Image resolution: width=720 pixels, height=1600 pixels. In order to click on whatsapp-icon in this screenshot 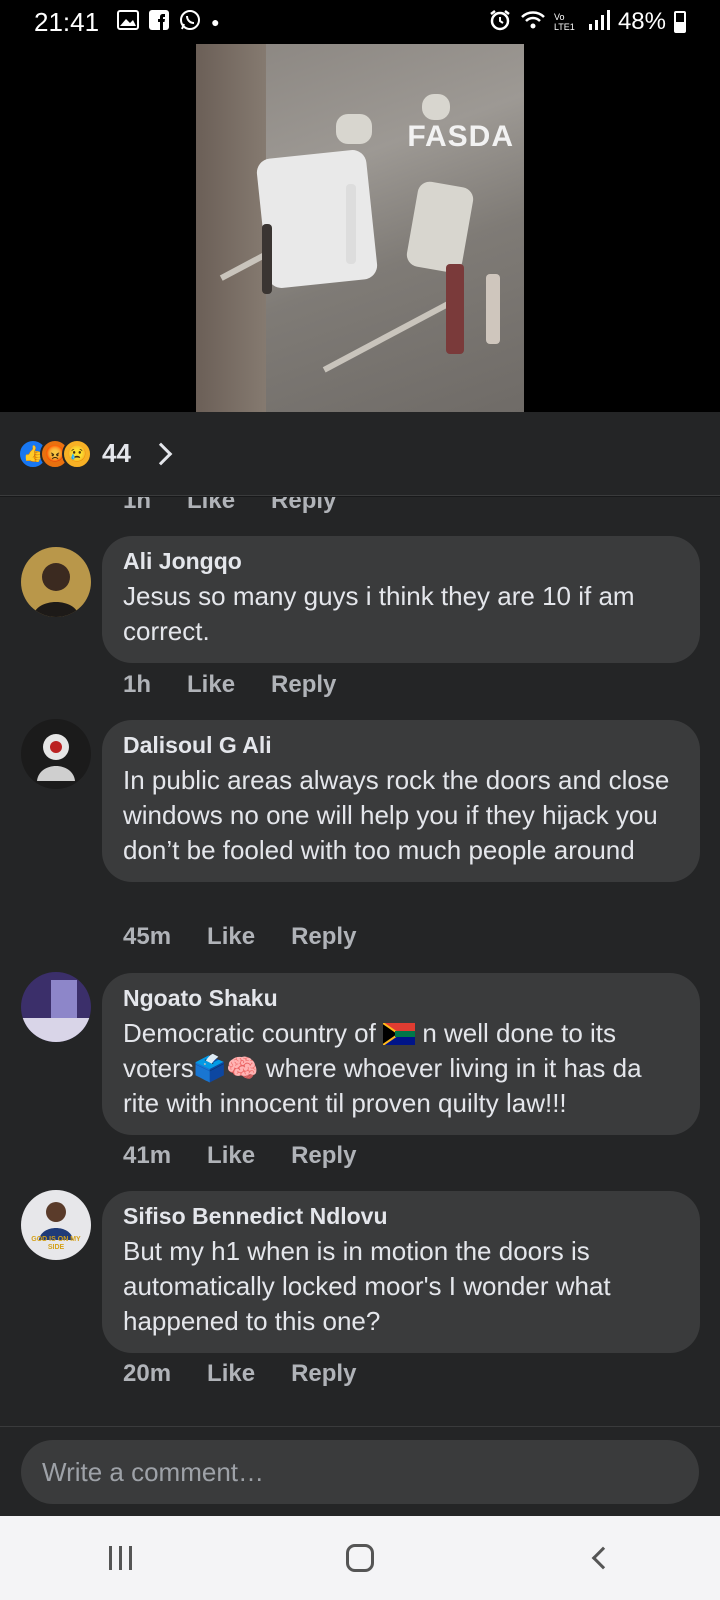, I will do `click(190, 22)`.